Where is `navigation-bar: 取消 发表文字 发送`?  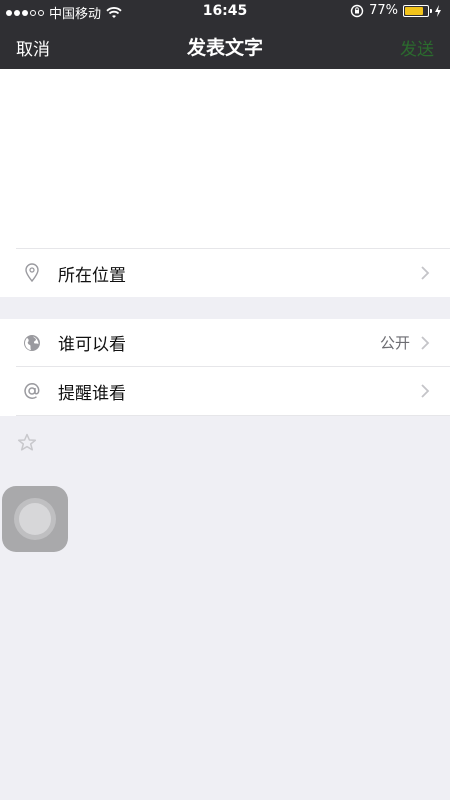 navigation-bar: 取消 发表文字 发送 is located at coordinates (225, 45).